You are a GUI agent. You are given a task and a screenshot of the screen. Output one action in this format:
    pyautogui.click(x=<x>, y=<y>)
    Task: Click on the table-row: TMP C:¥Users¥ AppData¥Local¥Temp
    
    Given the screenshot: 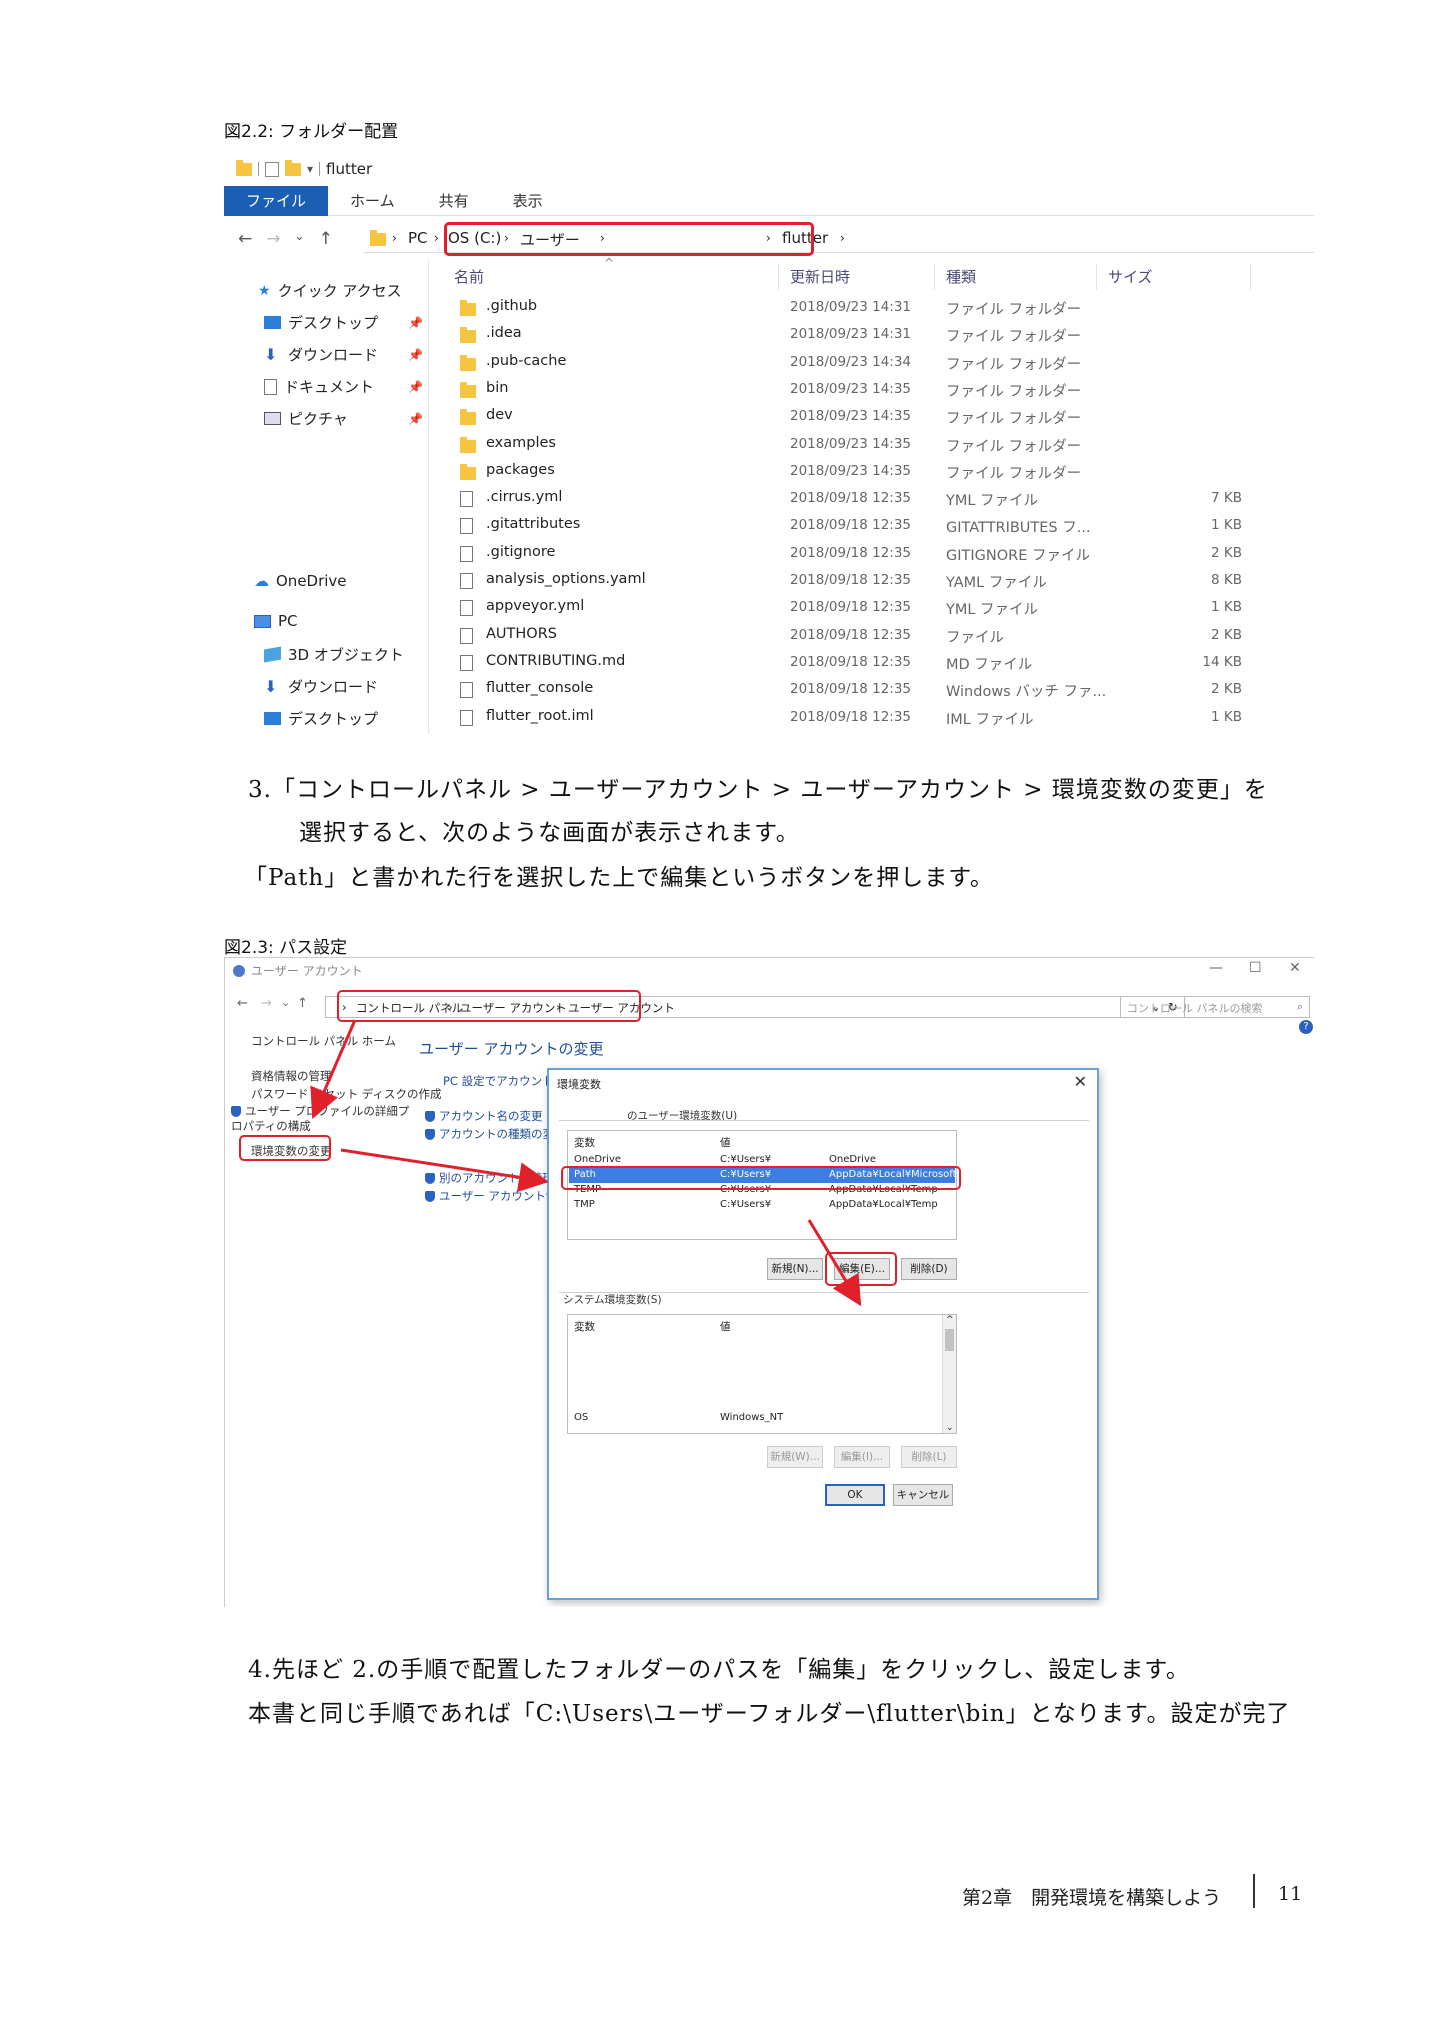 What is the action you would take?
    pyautogui.click(x=762, y=1205)
    